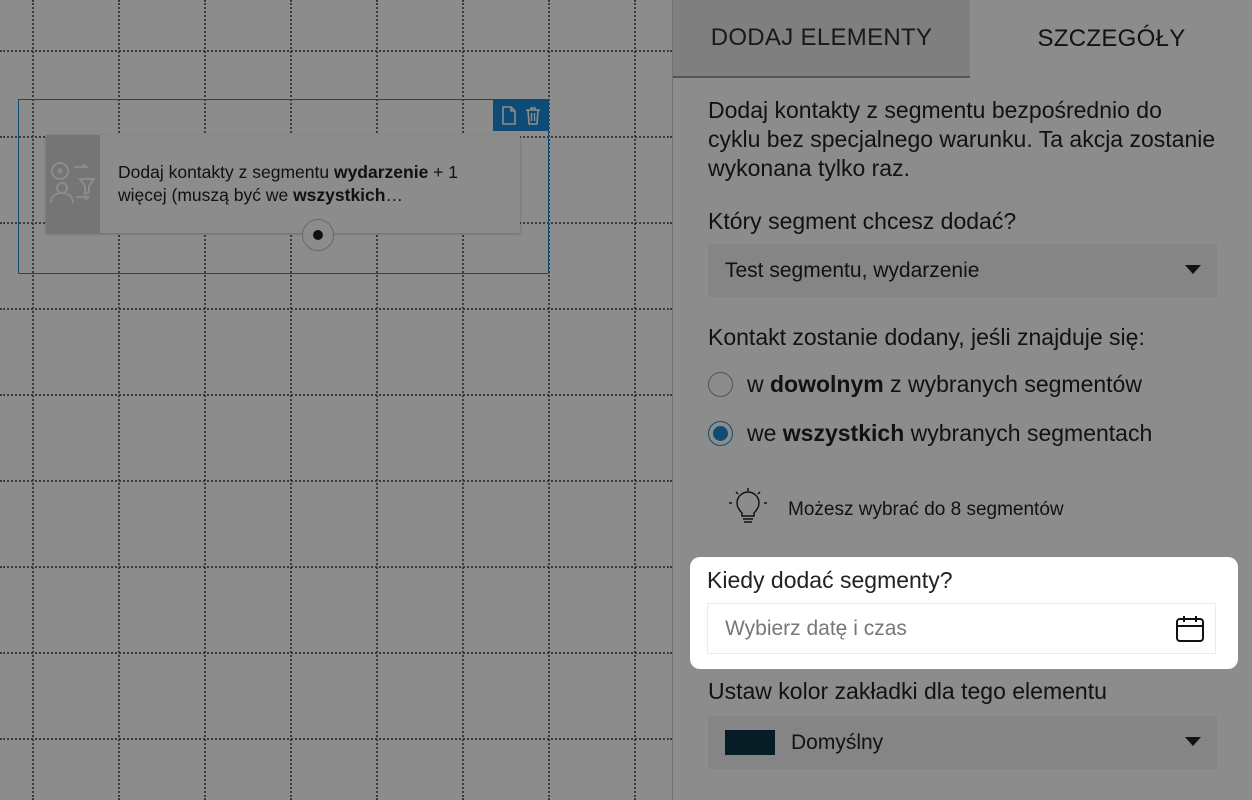 Image resolution: width=1252 pixels, height=800 pixels. I want to click on segment-add-icon, so click(73, 184).